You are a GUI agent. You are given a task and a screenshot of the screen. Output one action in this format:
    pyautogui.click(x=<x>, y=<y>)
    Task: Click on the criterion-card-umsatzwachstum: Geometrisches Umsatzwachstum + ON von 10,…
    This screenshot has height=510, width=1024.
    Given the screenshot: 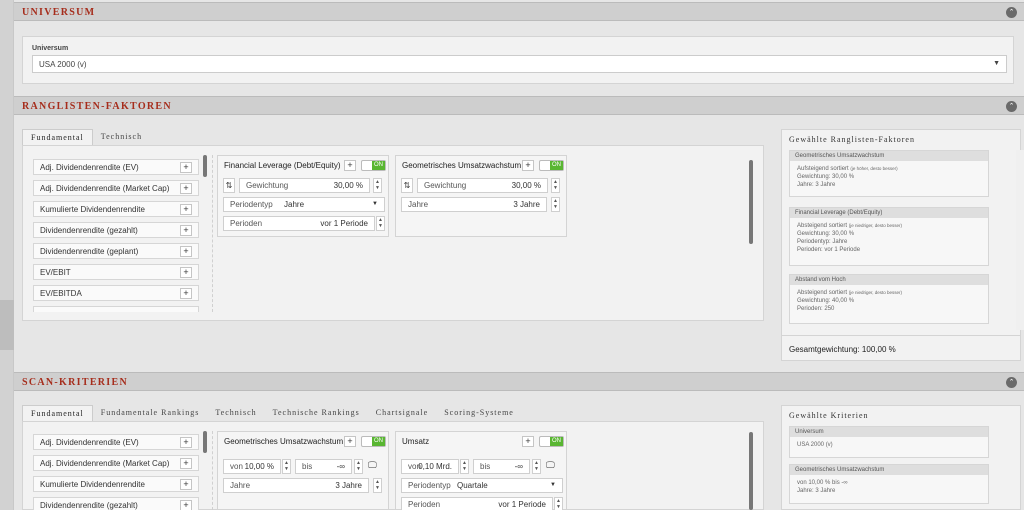 What is the action you would take?
    pyautogui.click(x=303, y=470)
    